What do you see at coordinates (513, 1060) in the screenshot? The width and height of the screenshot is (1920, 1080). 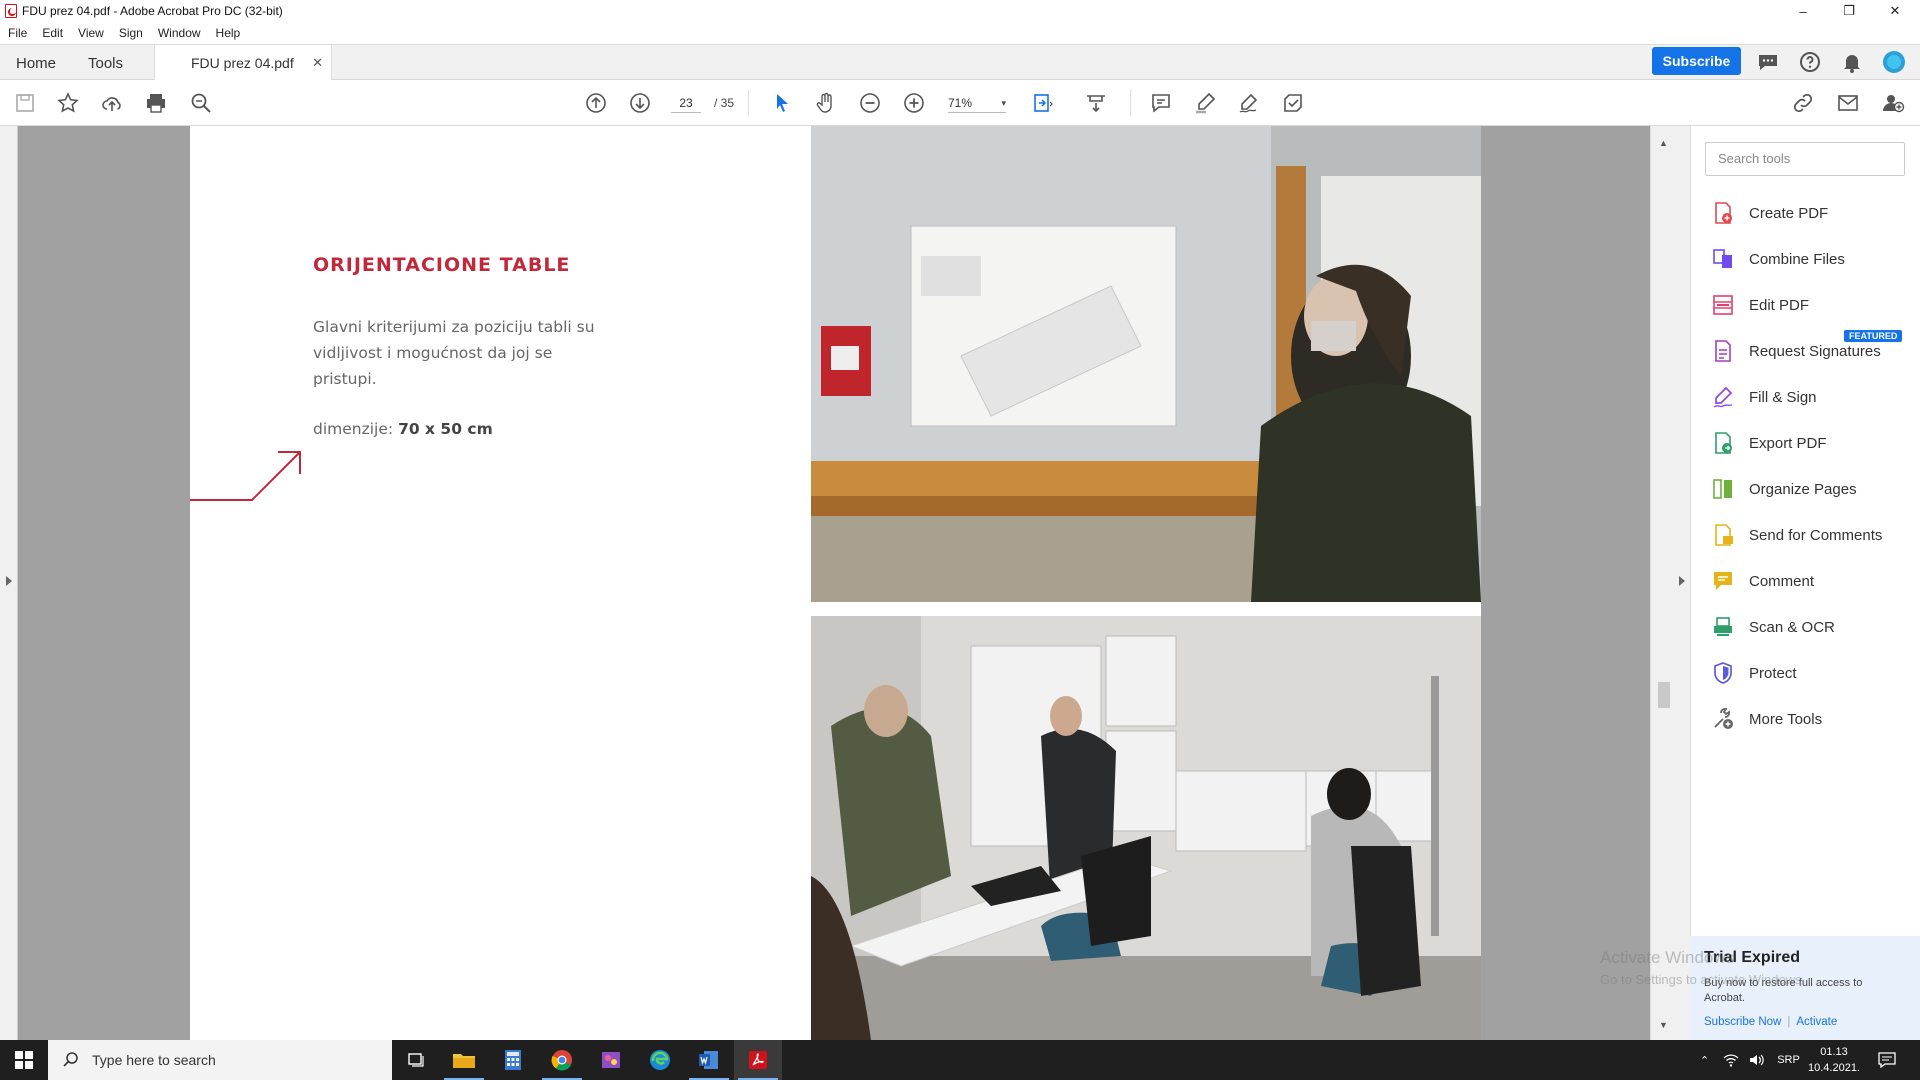 I see `taskbar-calculator` at bounding box center [513, 1060].